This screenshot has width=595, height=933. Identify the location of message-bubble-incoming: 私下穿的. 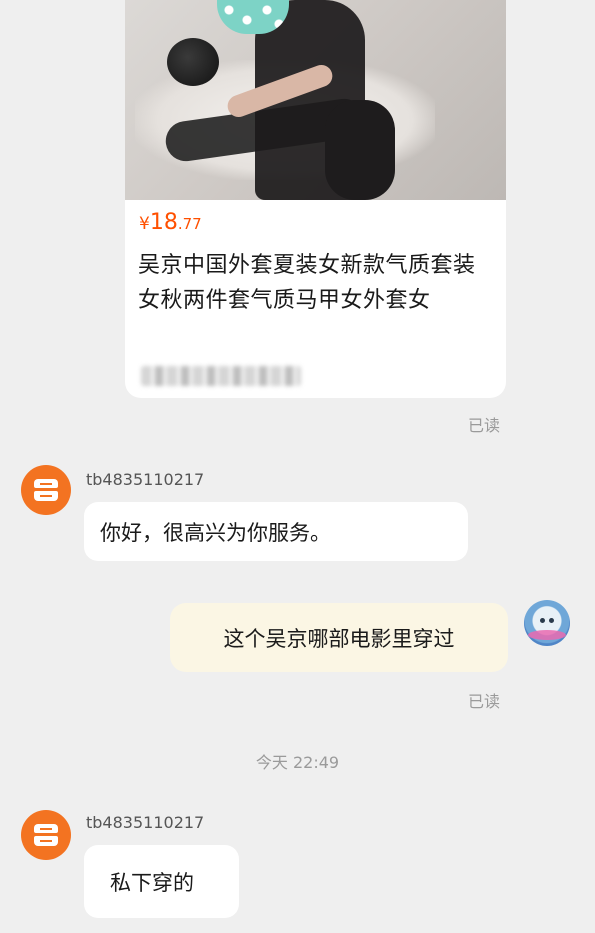
(161, 881).